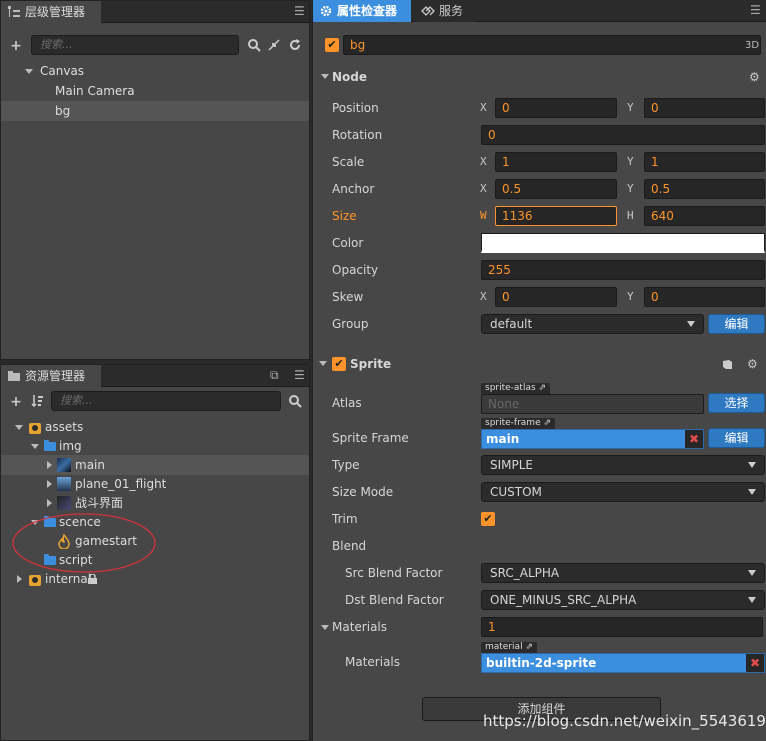 The height and width of the screenshot is (741, 766). I want to click on src-blend-value: SRC_ALPHA, so click(525, 573).